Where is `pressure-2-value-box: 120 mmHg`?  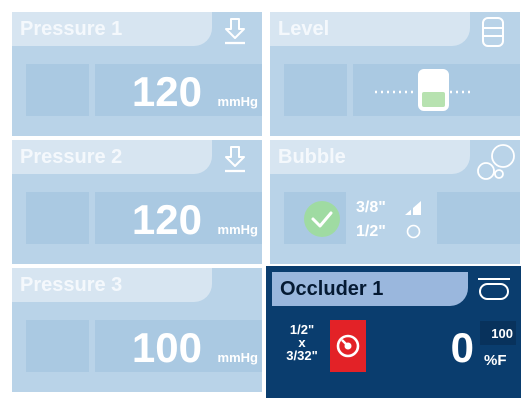 pressure-2-value-box: 120 mmHg is located at coordinates (178, 218).